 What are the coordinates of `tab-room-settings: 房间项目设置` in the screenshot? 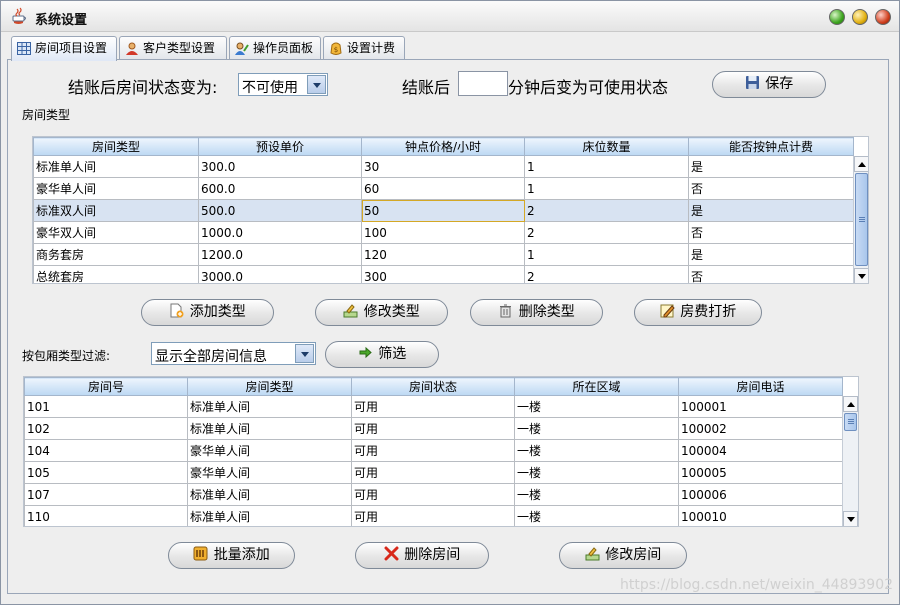 It's located at (64, 48).